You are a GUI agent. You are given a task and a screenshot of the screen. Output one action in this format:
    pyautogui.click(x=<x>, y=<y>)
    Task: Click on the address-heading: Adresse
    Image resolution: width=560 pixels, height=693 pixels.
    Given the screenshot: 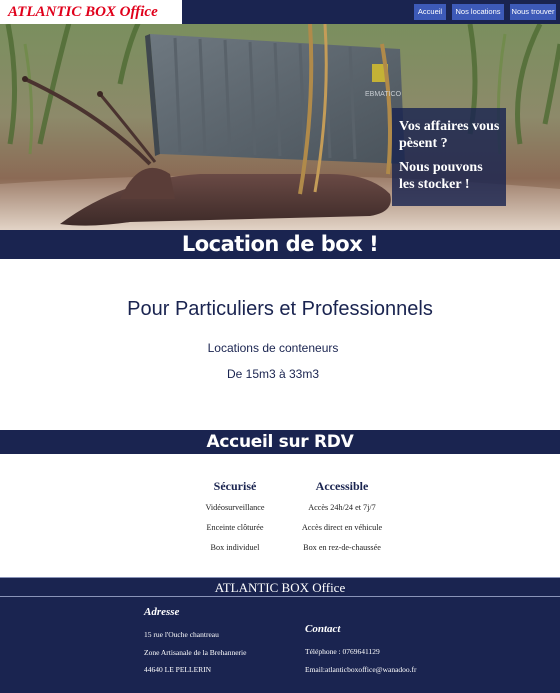 What is the action you would take?
    pyautogui.click(x=162, y=612)
    